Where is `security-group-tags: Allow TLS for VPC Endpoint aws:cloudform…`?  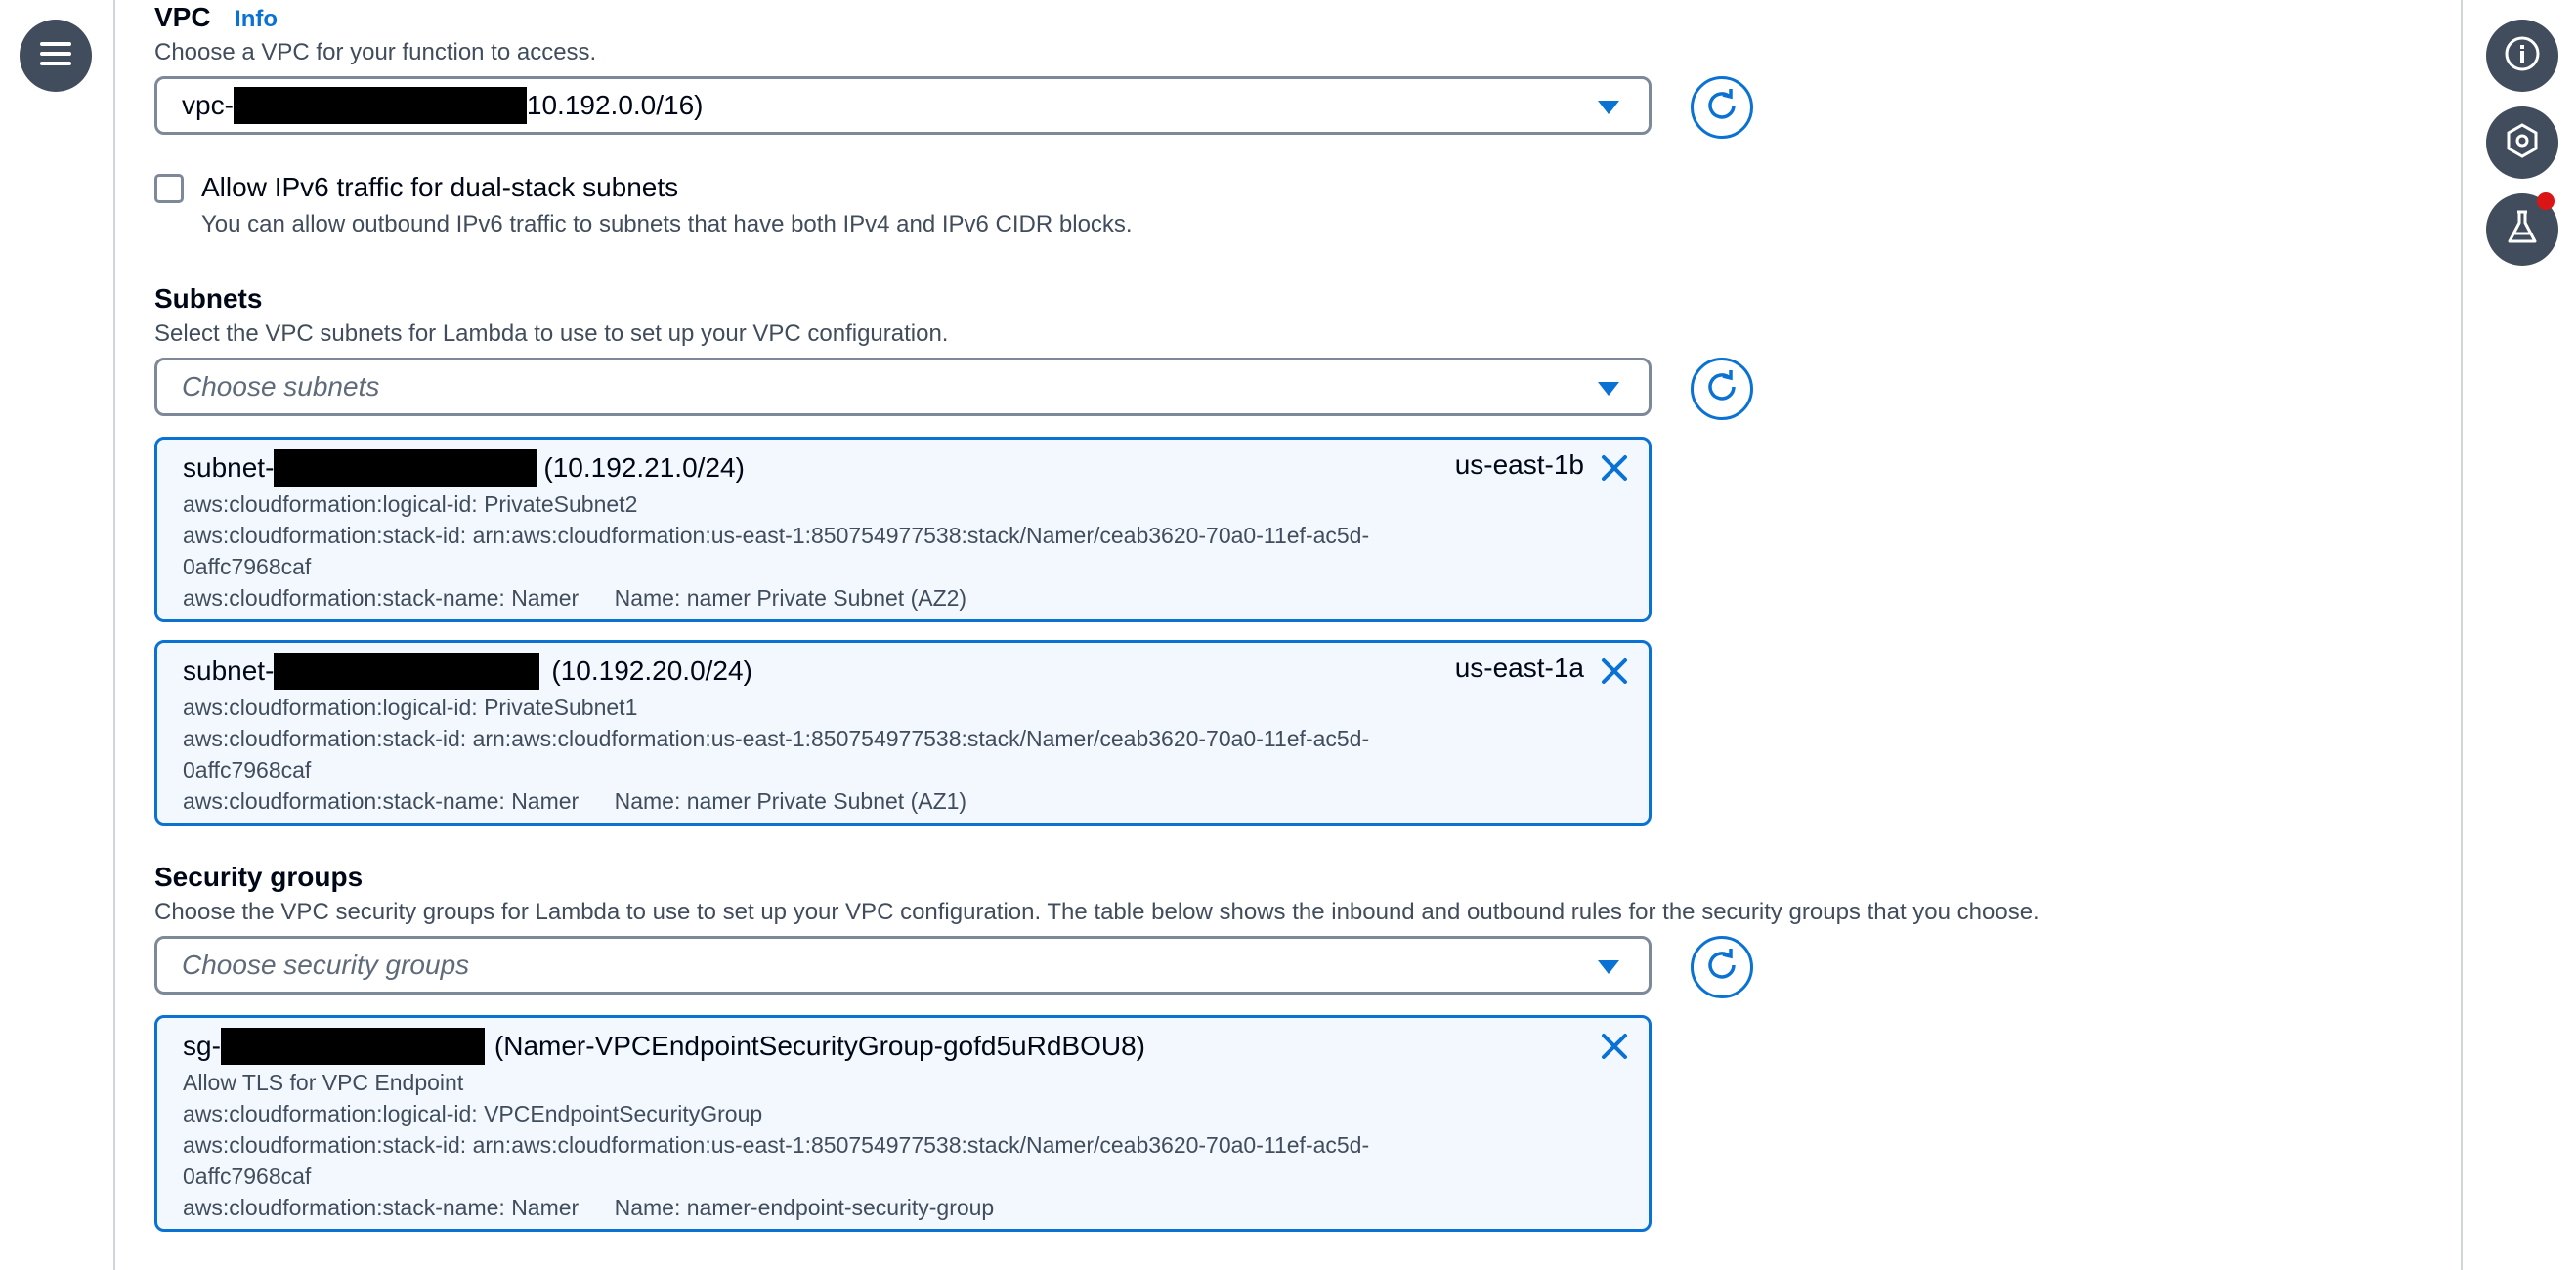
security-group-tags: Allow TLS for VPC Endpoint aws:cloudform… is located at coordinates (776, 1145).